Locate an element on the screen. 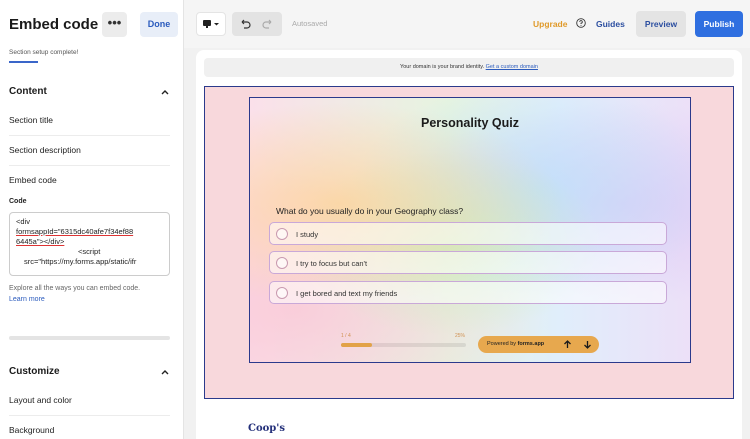  progress-percent: 25% is located at coordinates (460, 336).